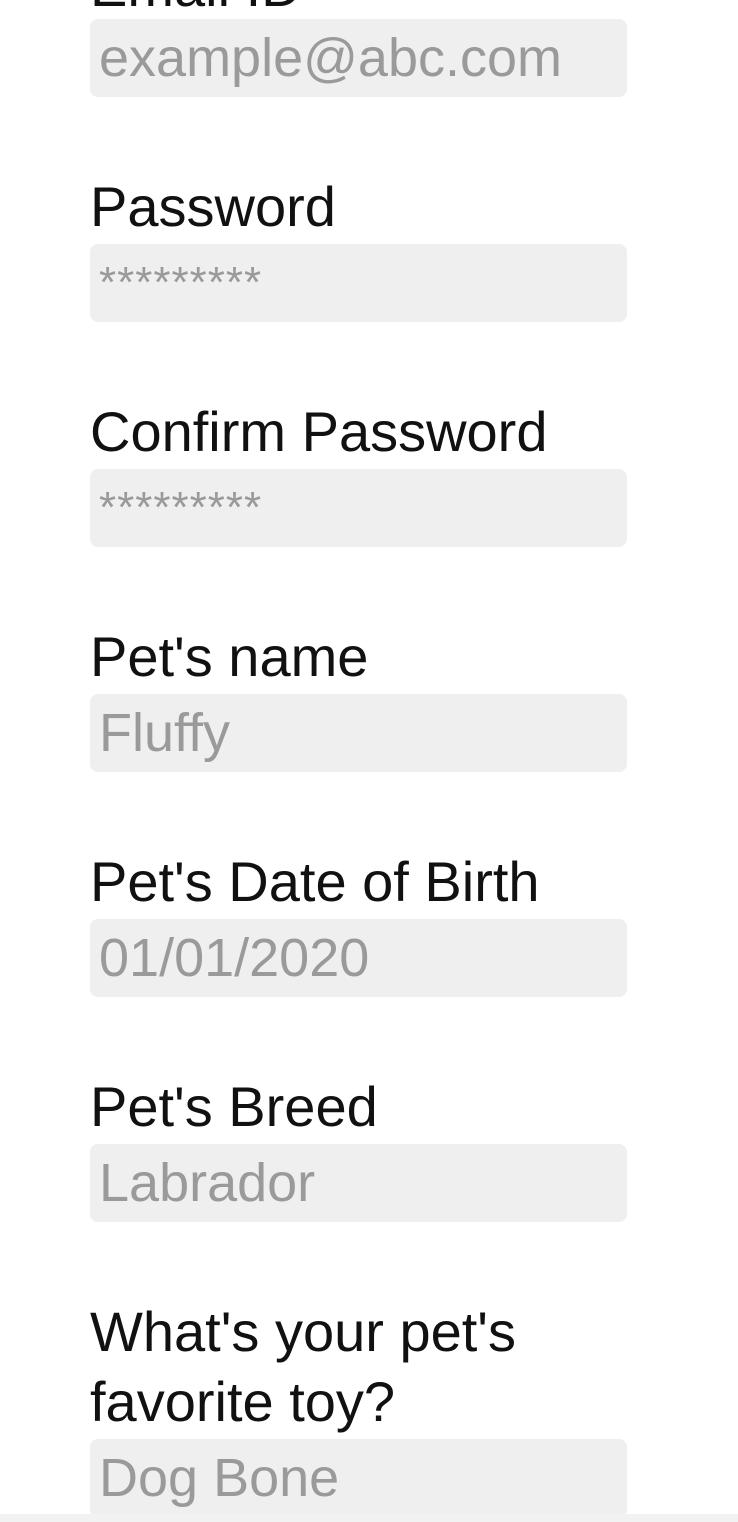 The width and height of the screenshot is (738, 1522). I want to click on password-field: *********, so click(358, 283).